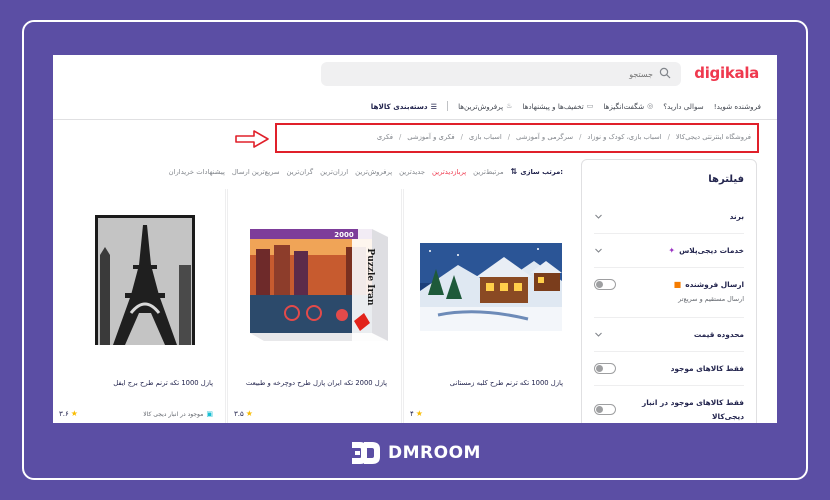 Image resolution: width=830 pixels, height=500 pixels. Describe the element at coordinates (319, 285) in the screenshot. I see `product-image: 2000 Puzzle Iran` at that location.